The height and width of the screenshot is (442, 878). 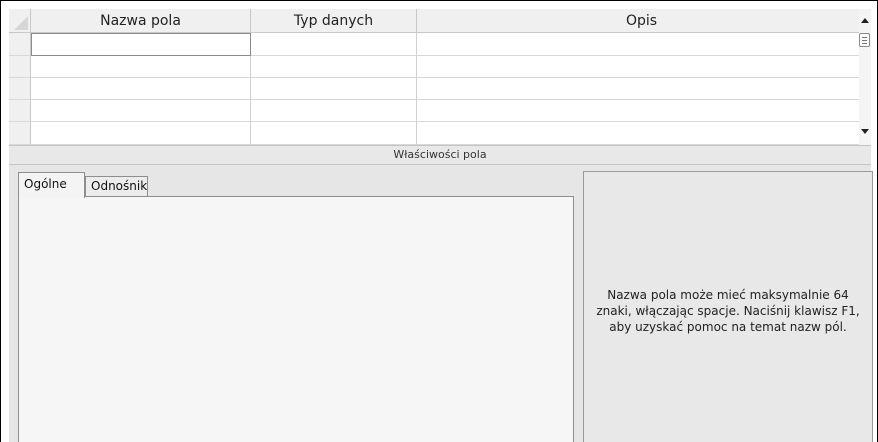 What do you see at coordinates (51, 185) in the screenshot?
I see `tab-ogolne: Ogólne` at bounding box center [51, 185].